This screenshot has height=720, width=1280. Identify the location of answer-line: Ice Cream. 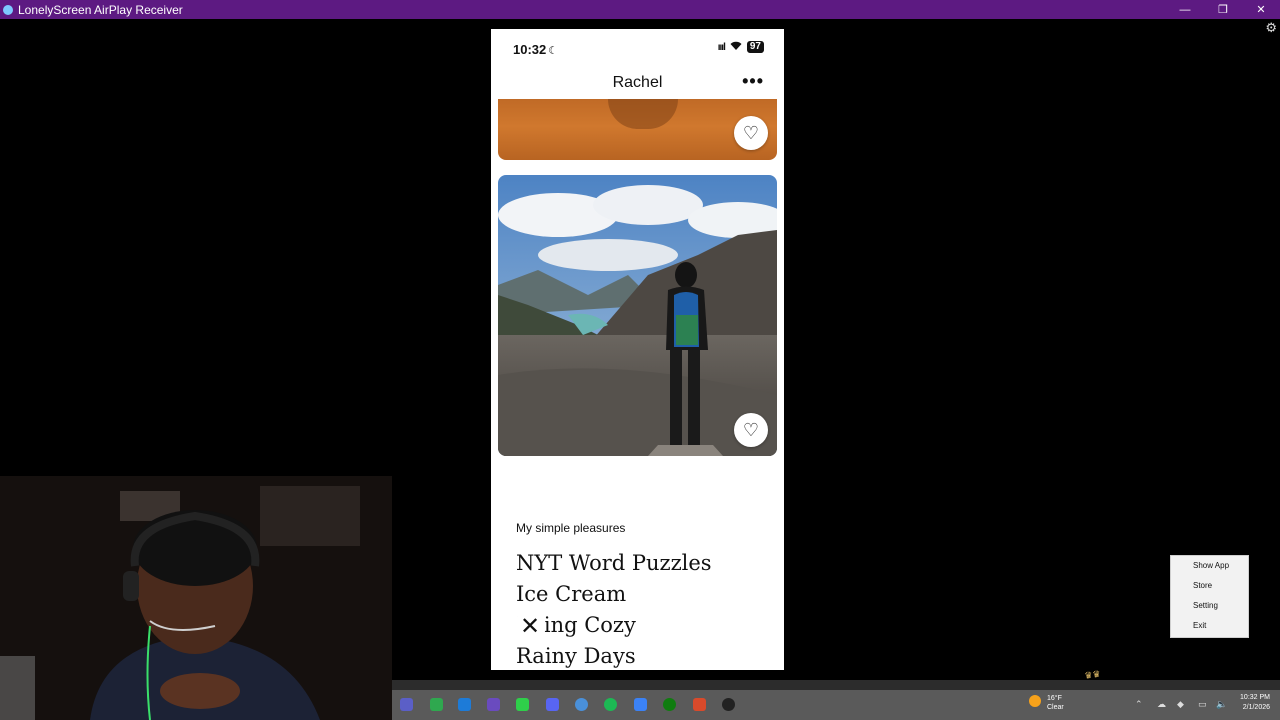
(571, 594).